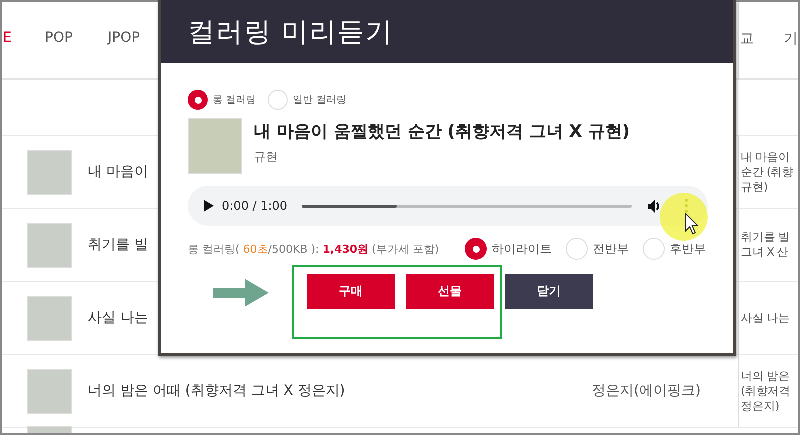 The height and width of the screenshot is (435, 800). I want to click on album-text: 내 마음이, so click(765, 157).